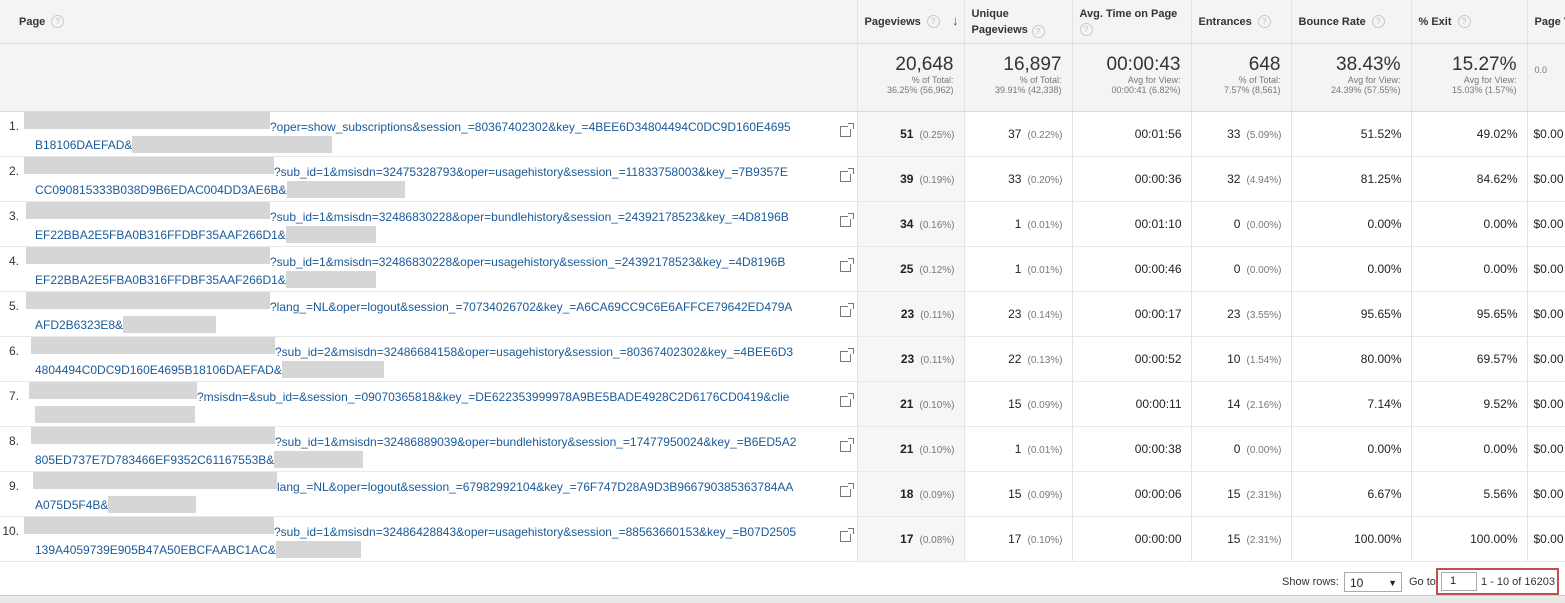  What do you see at coordinates (434, 550) in the screenshot?
I see `page-link-continued: 139A4059739E905B47A50EBCFAABC1AC&` at bounding box center [434, 550].